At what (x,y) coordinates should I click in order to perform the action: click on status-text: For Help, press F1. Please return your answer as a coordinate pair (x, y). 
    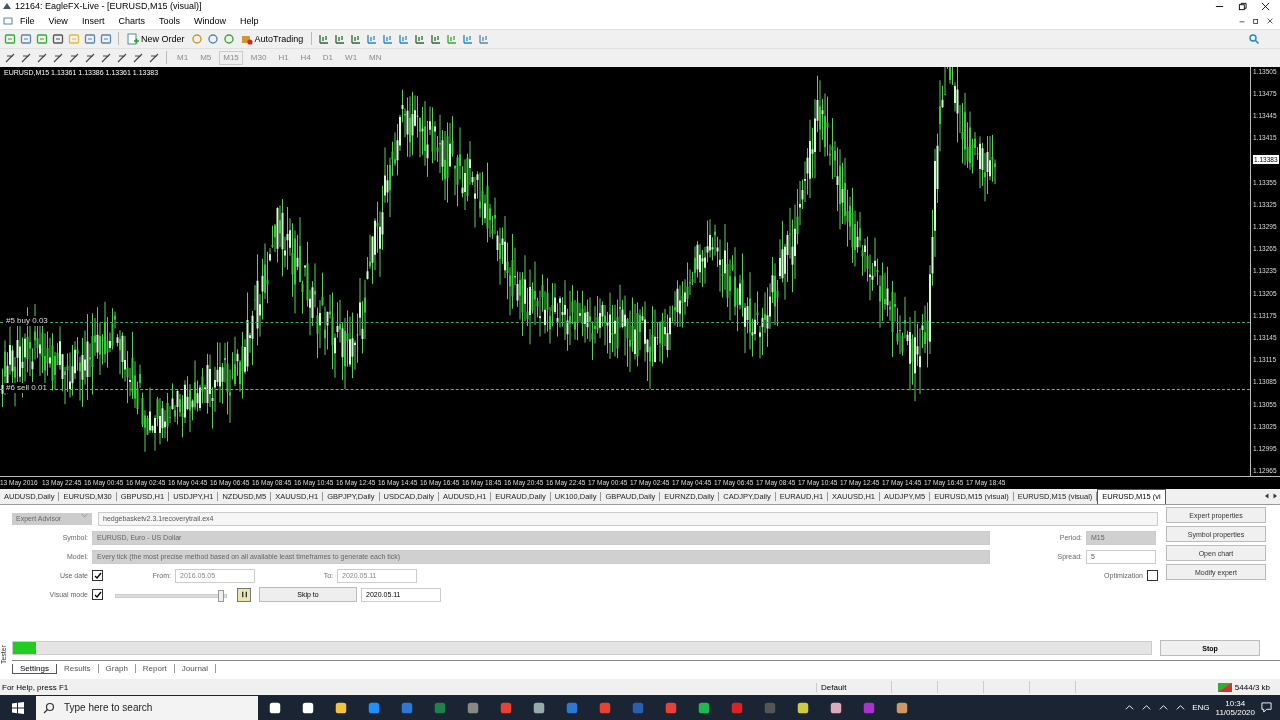
    Looking at the image, I should click on (35, 687).